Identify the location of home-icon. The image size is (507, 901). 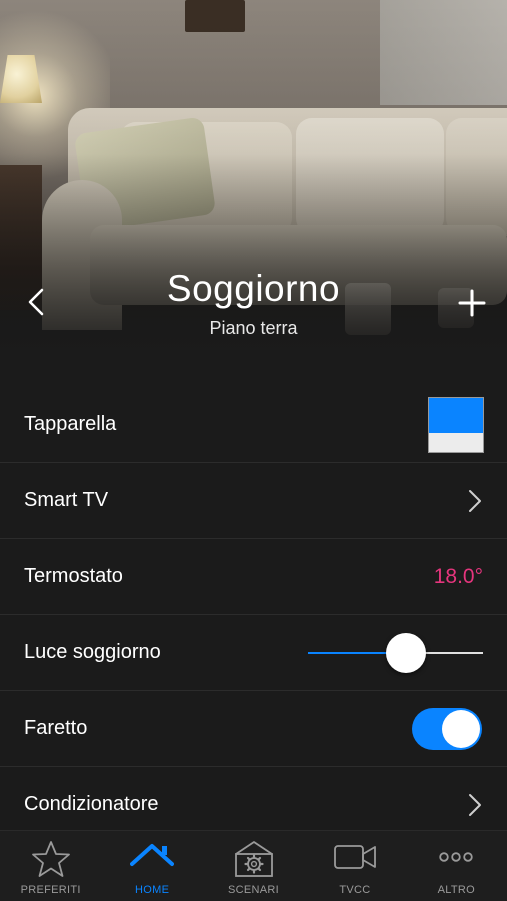
(152, 855).